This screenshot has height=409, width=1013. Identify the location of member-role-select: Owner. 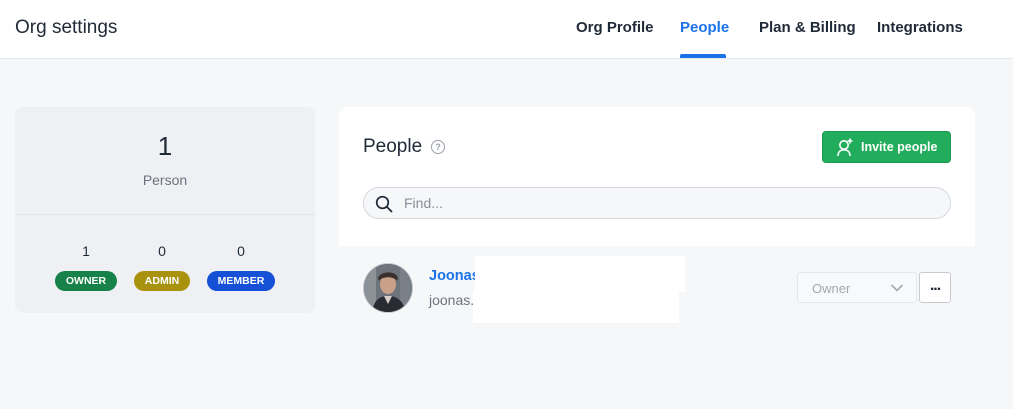
(857, 287).